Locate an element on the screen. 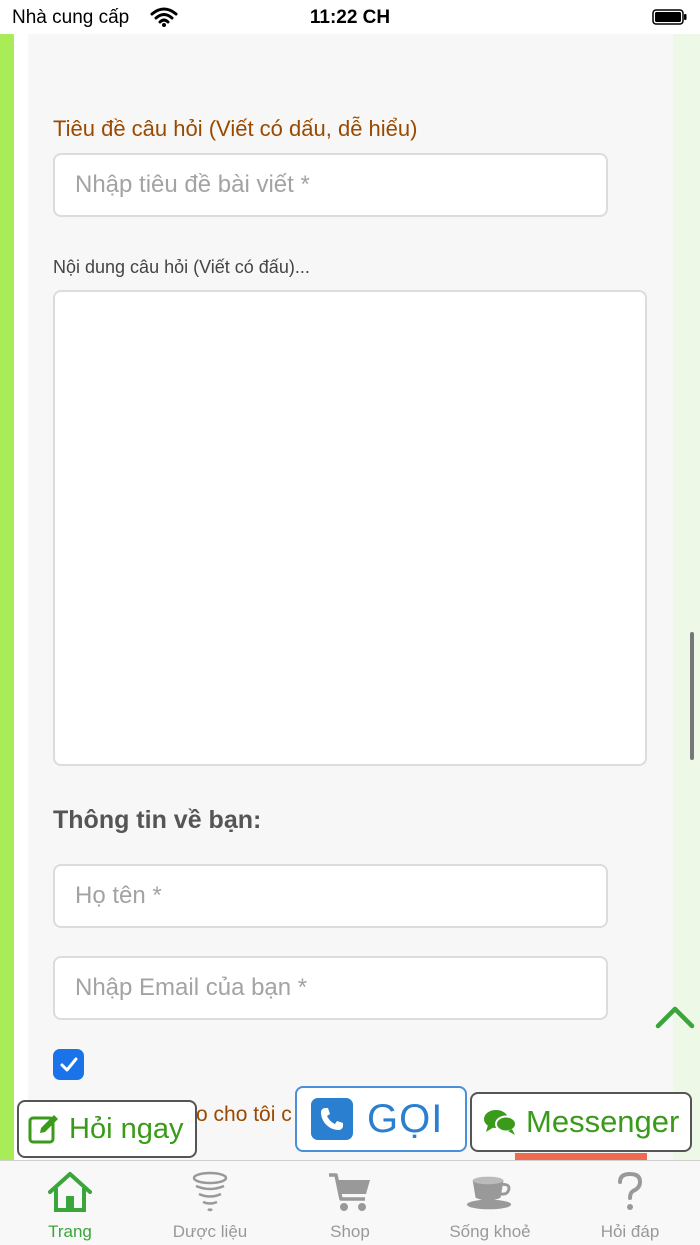  edit-icon is located at coordinates (43, 1129).